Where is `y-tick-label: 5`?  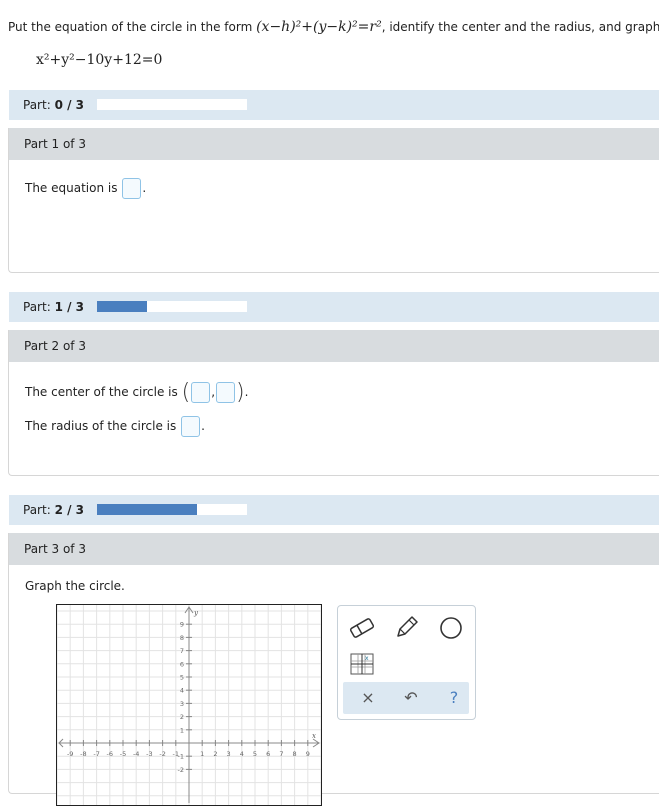
y-tick-label: 5 is located at coordinates (182, 678).